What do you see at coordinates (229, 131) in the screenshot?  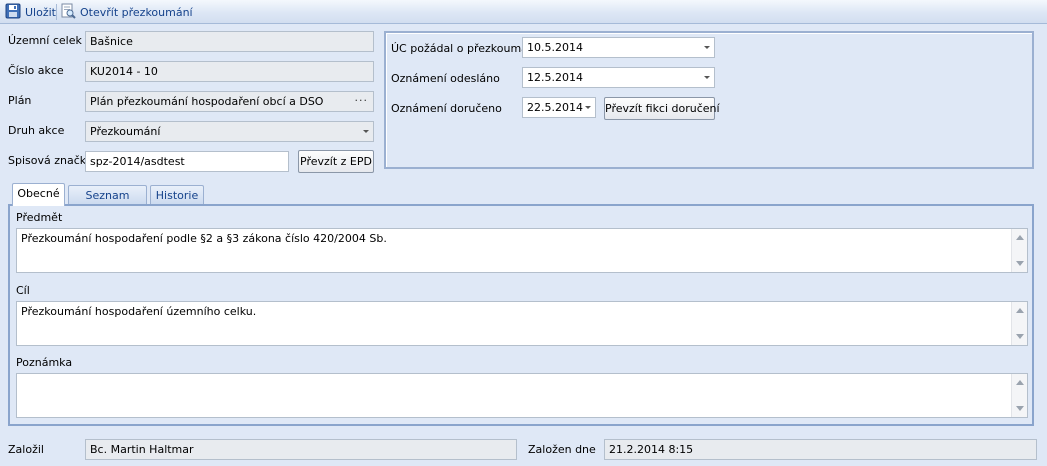 I see `druh-akce-select: Přezkoumání` at bounding box center [229, 131].